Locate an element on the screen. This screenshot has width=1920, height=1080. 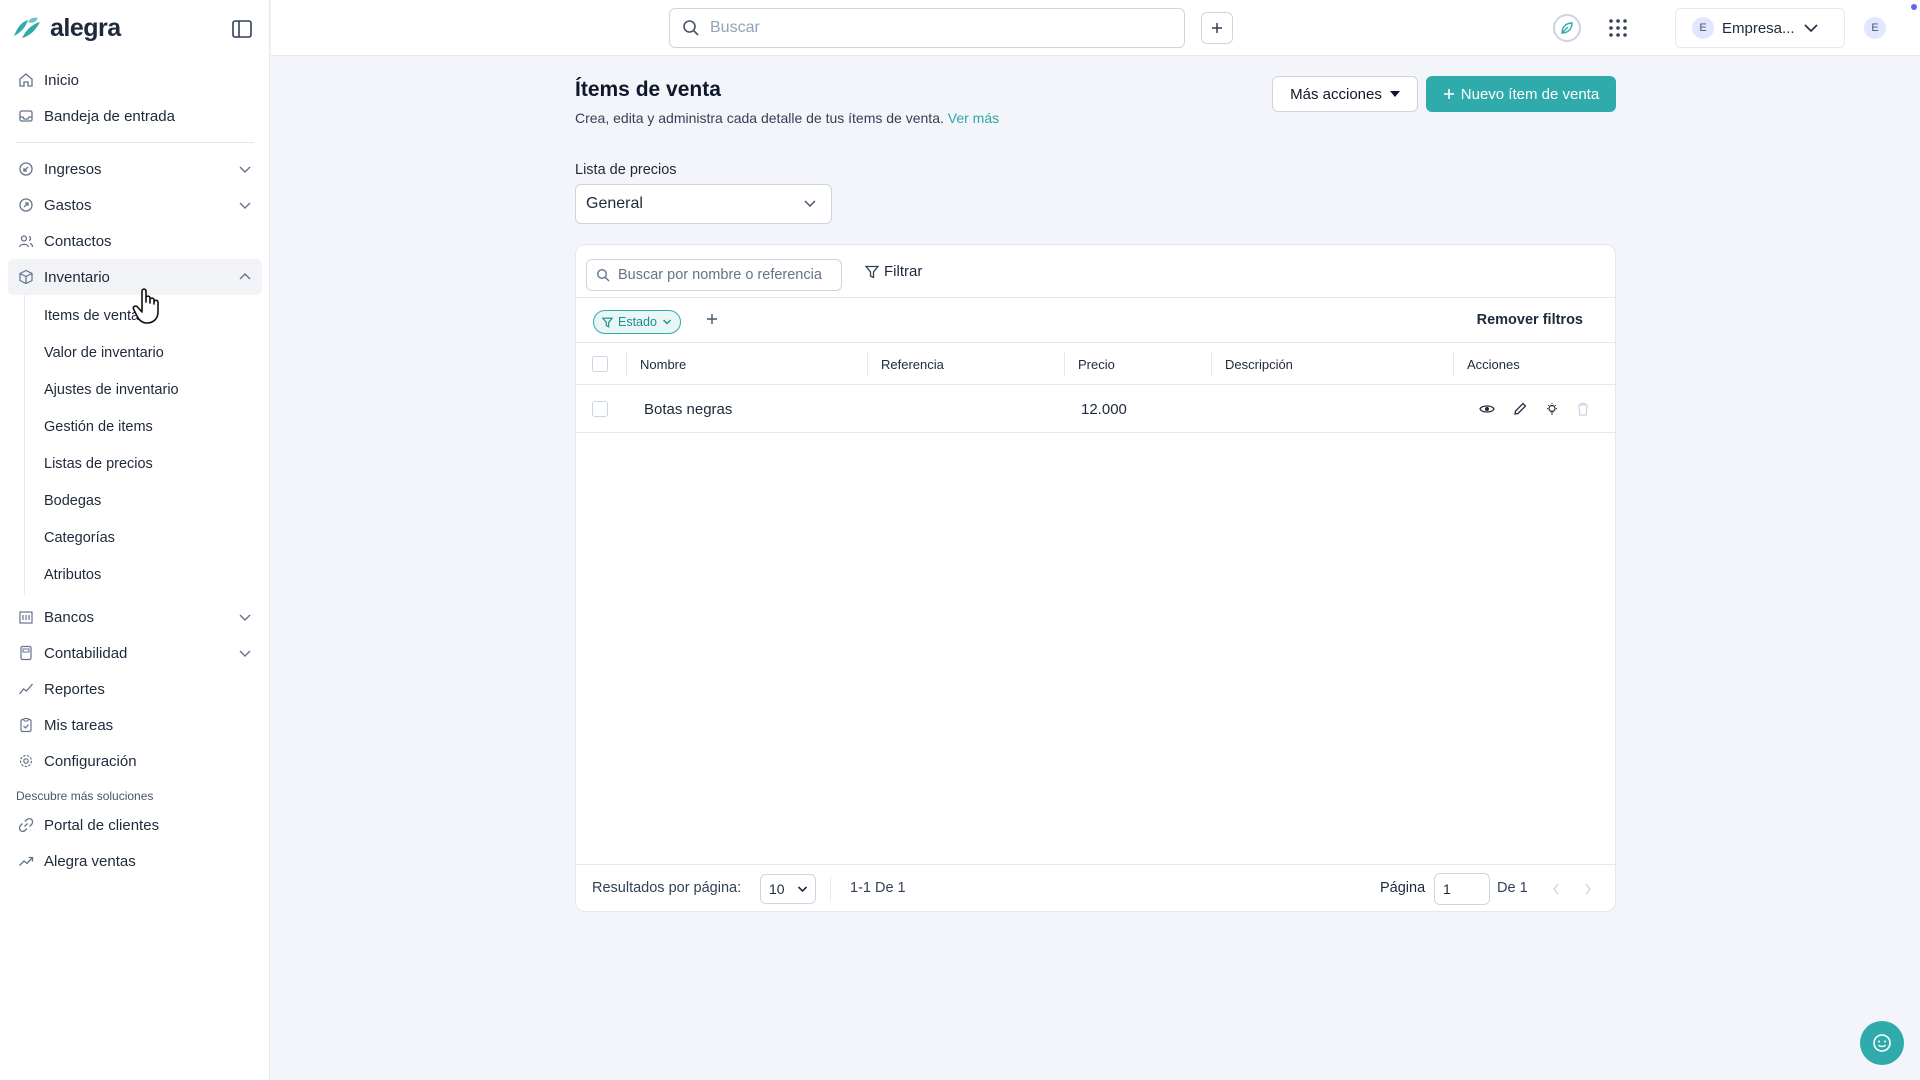
sidebar-item-label: Contabilidad is located at coordinates (86, 653).